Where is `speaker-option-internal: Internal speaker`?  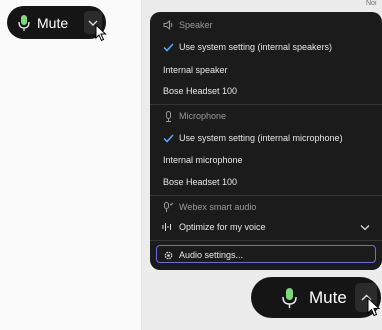
speaker-option-internal: Internal speaker is located at coordinates (264, 70).